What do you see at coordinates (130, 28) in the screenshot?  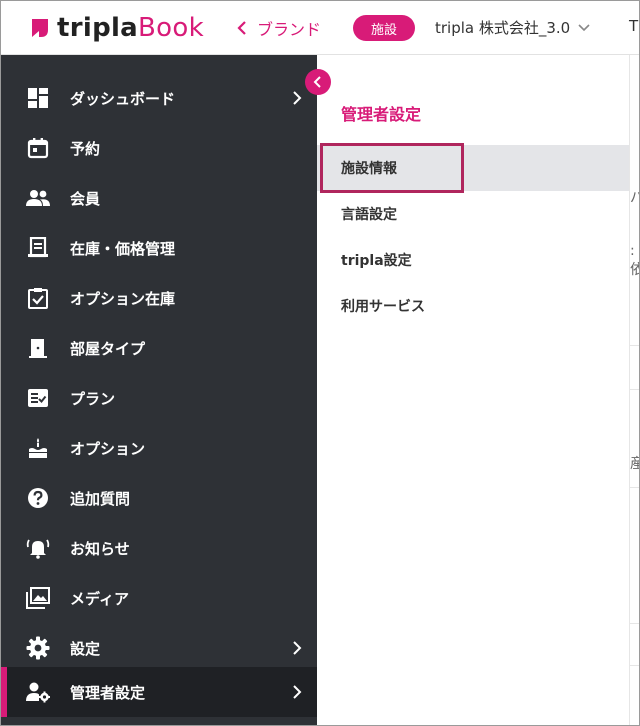 I see `logo-text: triplaBook` at bounding box center [130, 28].